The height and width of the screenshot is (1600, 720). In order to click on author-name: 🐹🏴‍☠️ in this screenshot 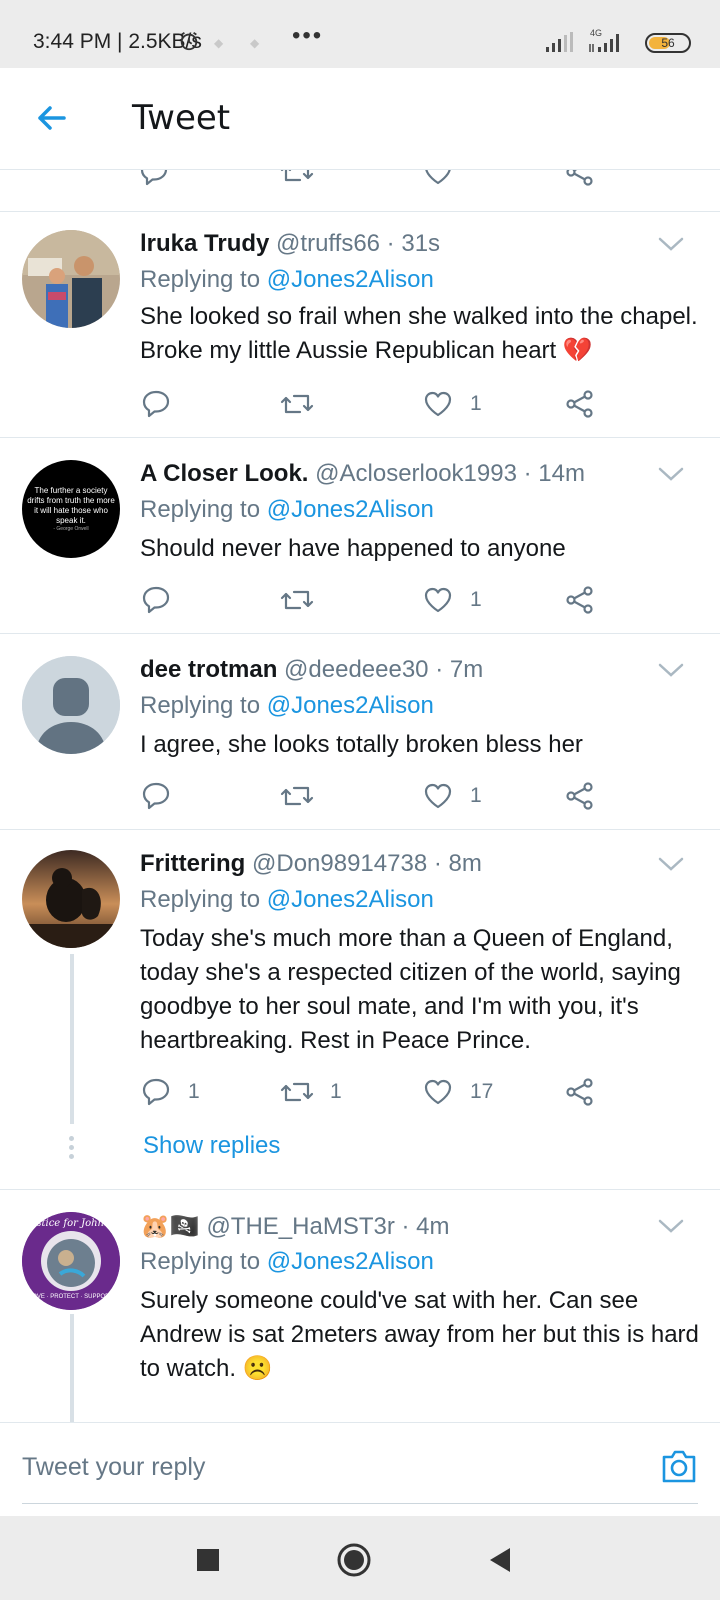, I will do `click(170, 1226)`.